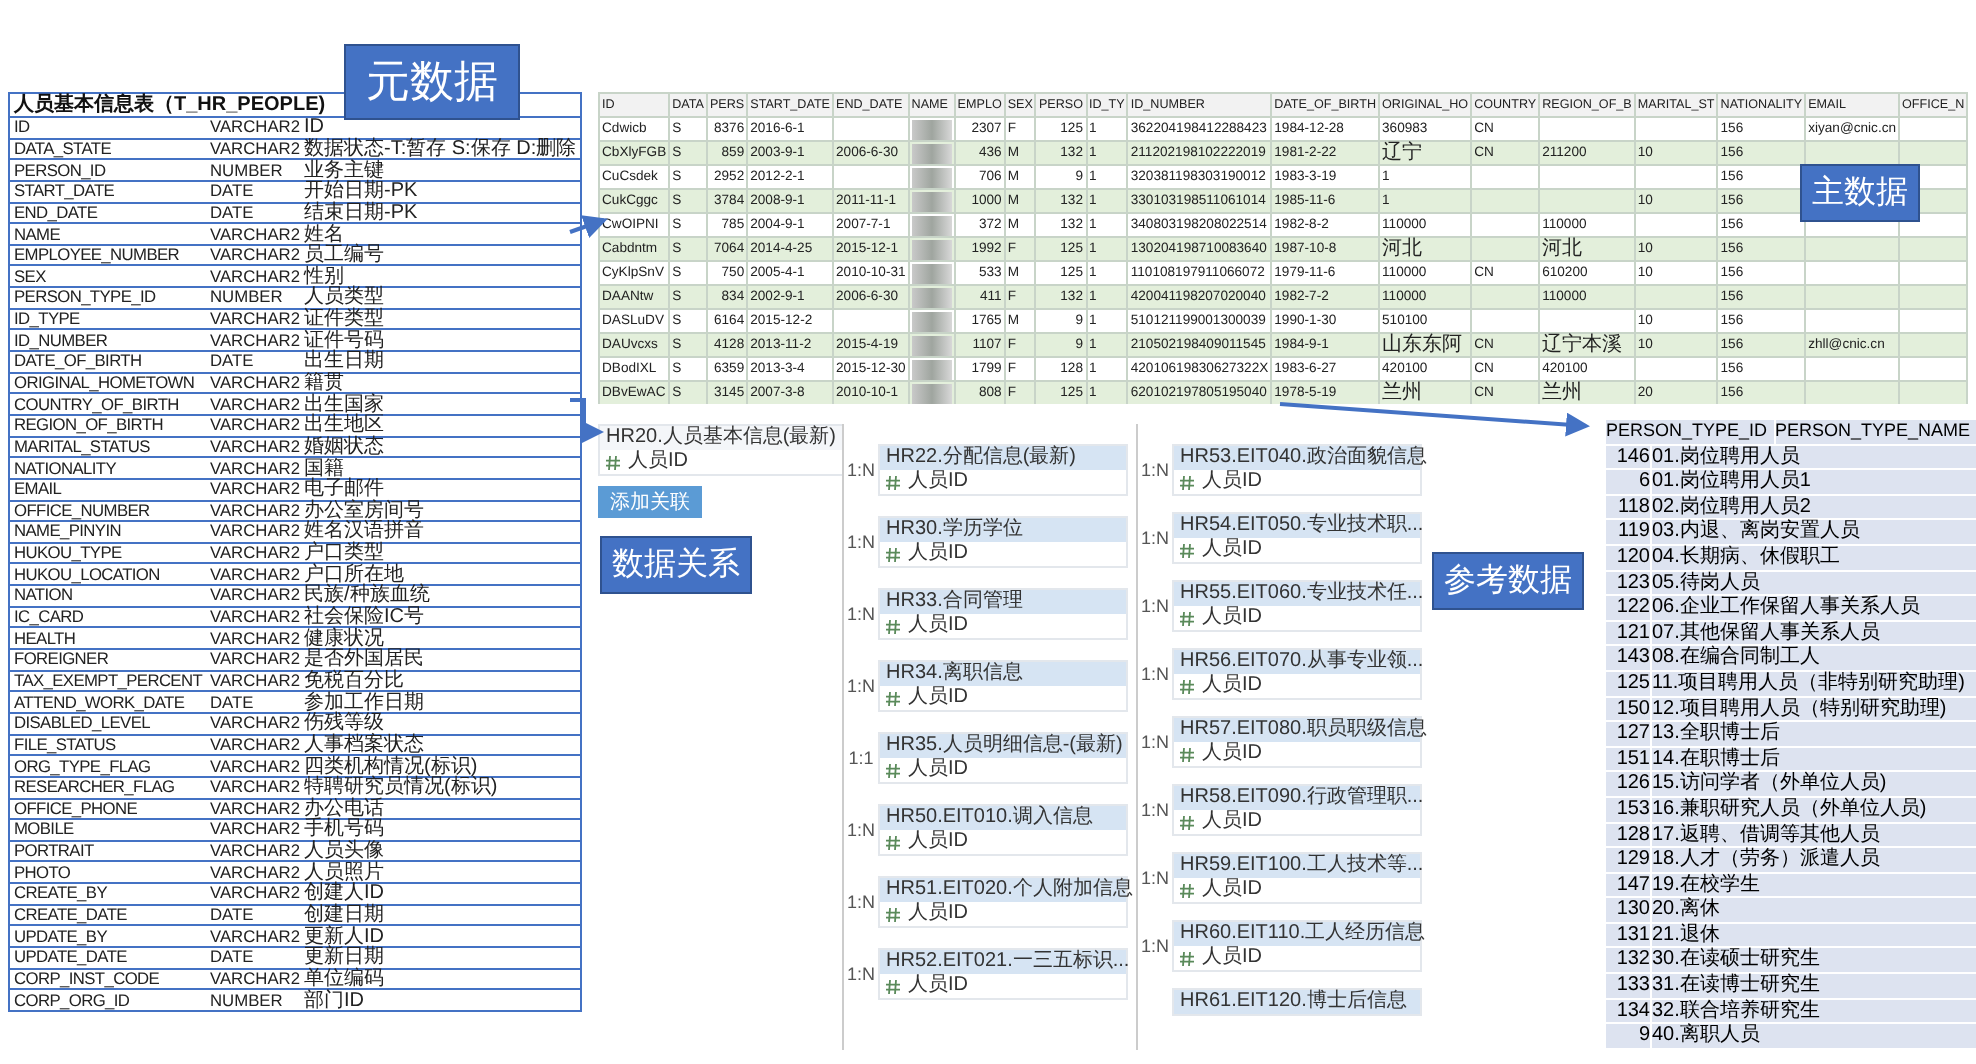 The height and width of the screenshot is (1064, 1976). Describe the element at coordinates (87, 574) in the screenshot. I see `table-cell-text: HUKOU_LOCATION` at that location.